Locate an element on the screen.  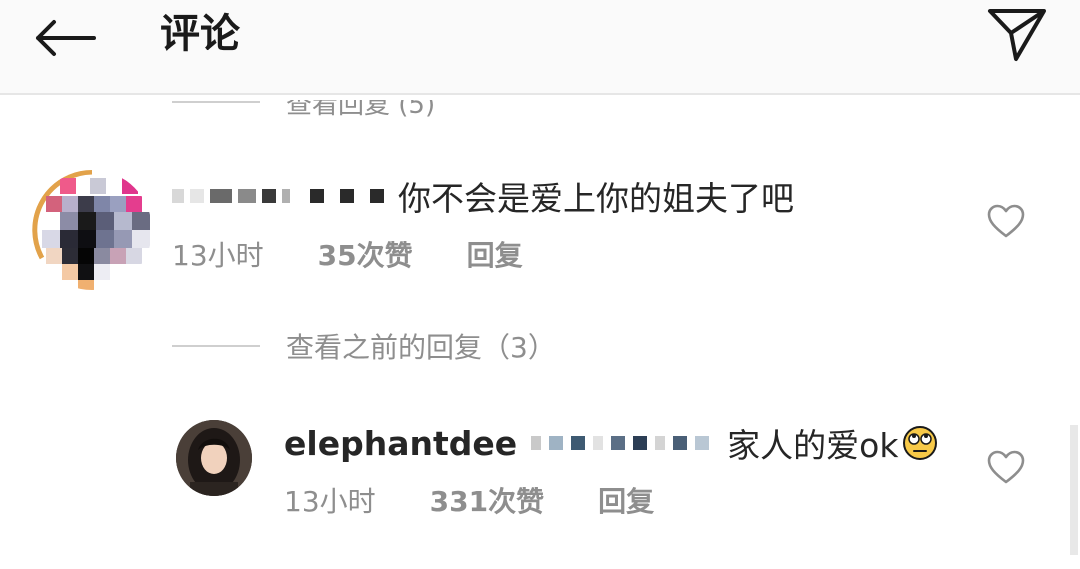
reply-text: 家人的爱ok is located at coordinates (813, 445).